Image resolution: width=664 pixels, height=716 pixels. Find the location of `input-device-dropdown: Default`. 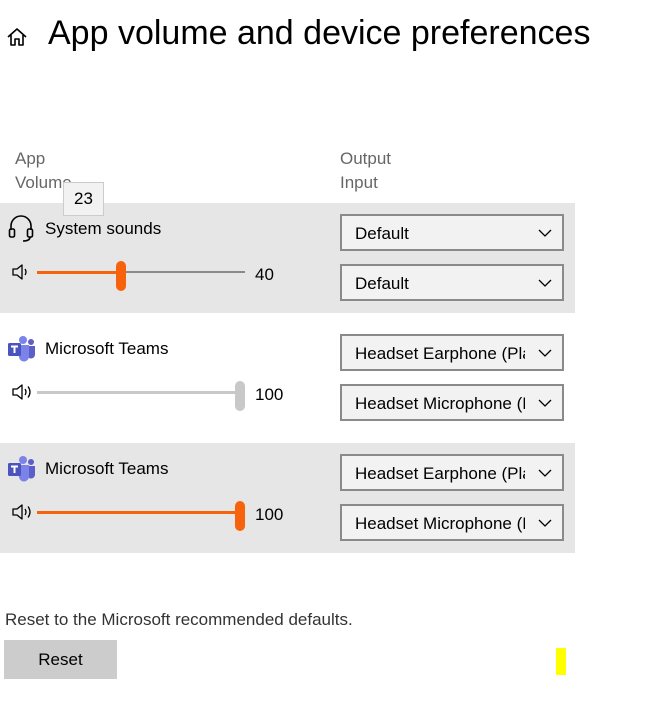

input-device-dropdown: Default is located at coordinates (452, 282).